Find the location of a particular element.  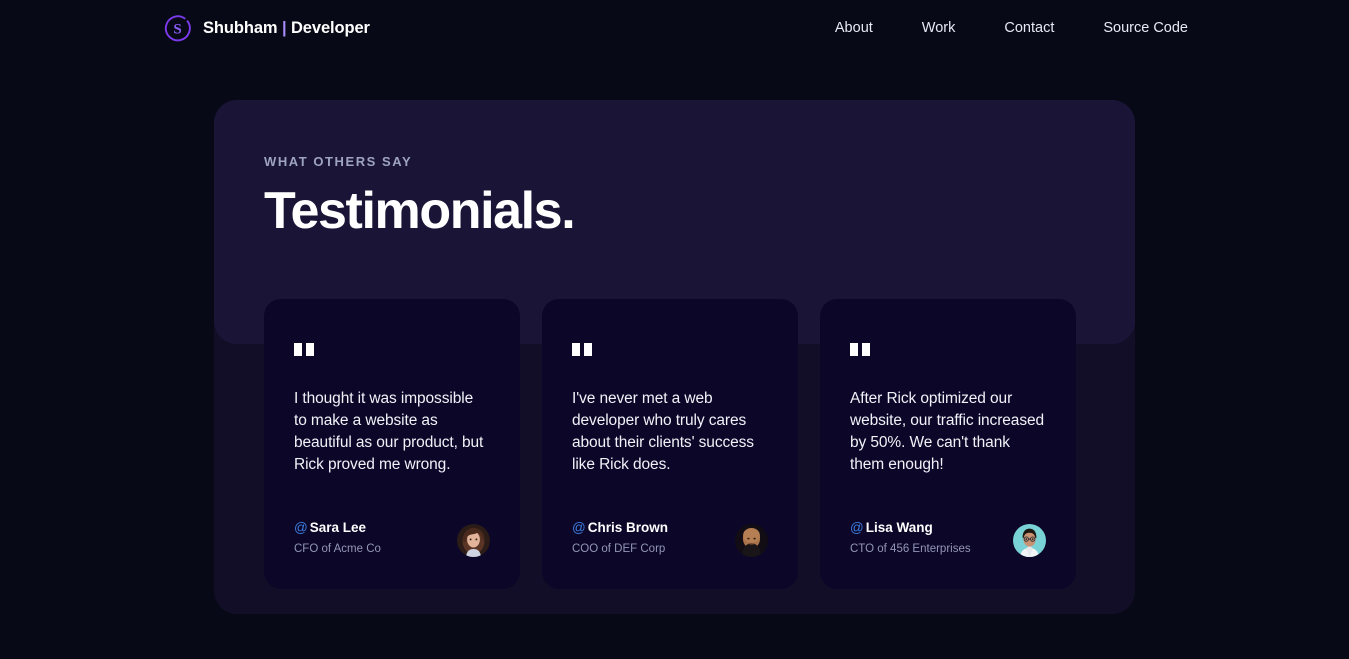

main-navigation: About Work Contact Source Code is located at coordinates (1011, 28).